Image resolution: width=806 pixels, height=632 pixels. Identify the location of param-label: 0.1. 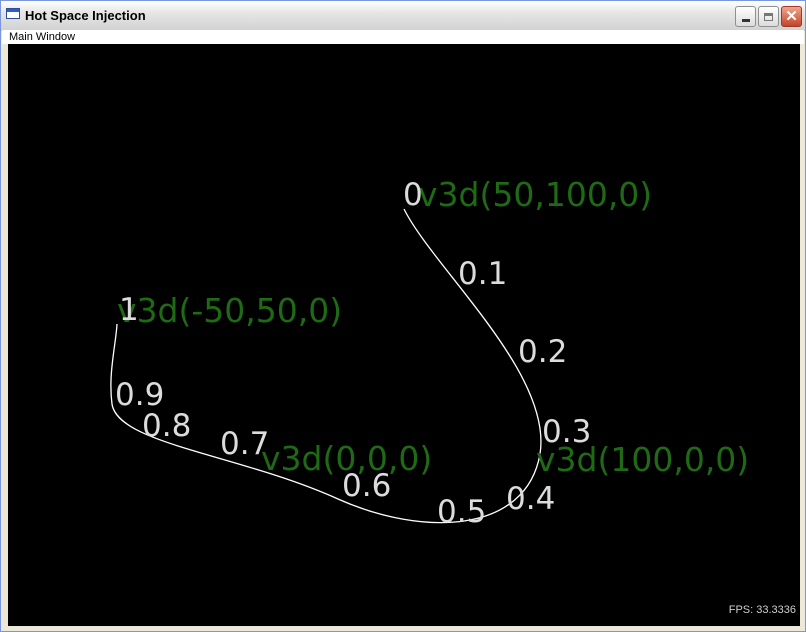
(483, 274).